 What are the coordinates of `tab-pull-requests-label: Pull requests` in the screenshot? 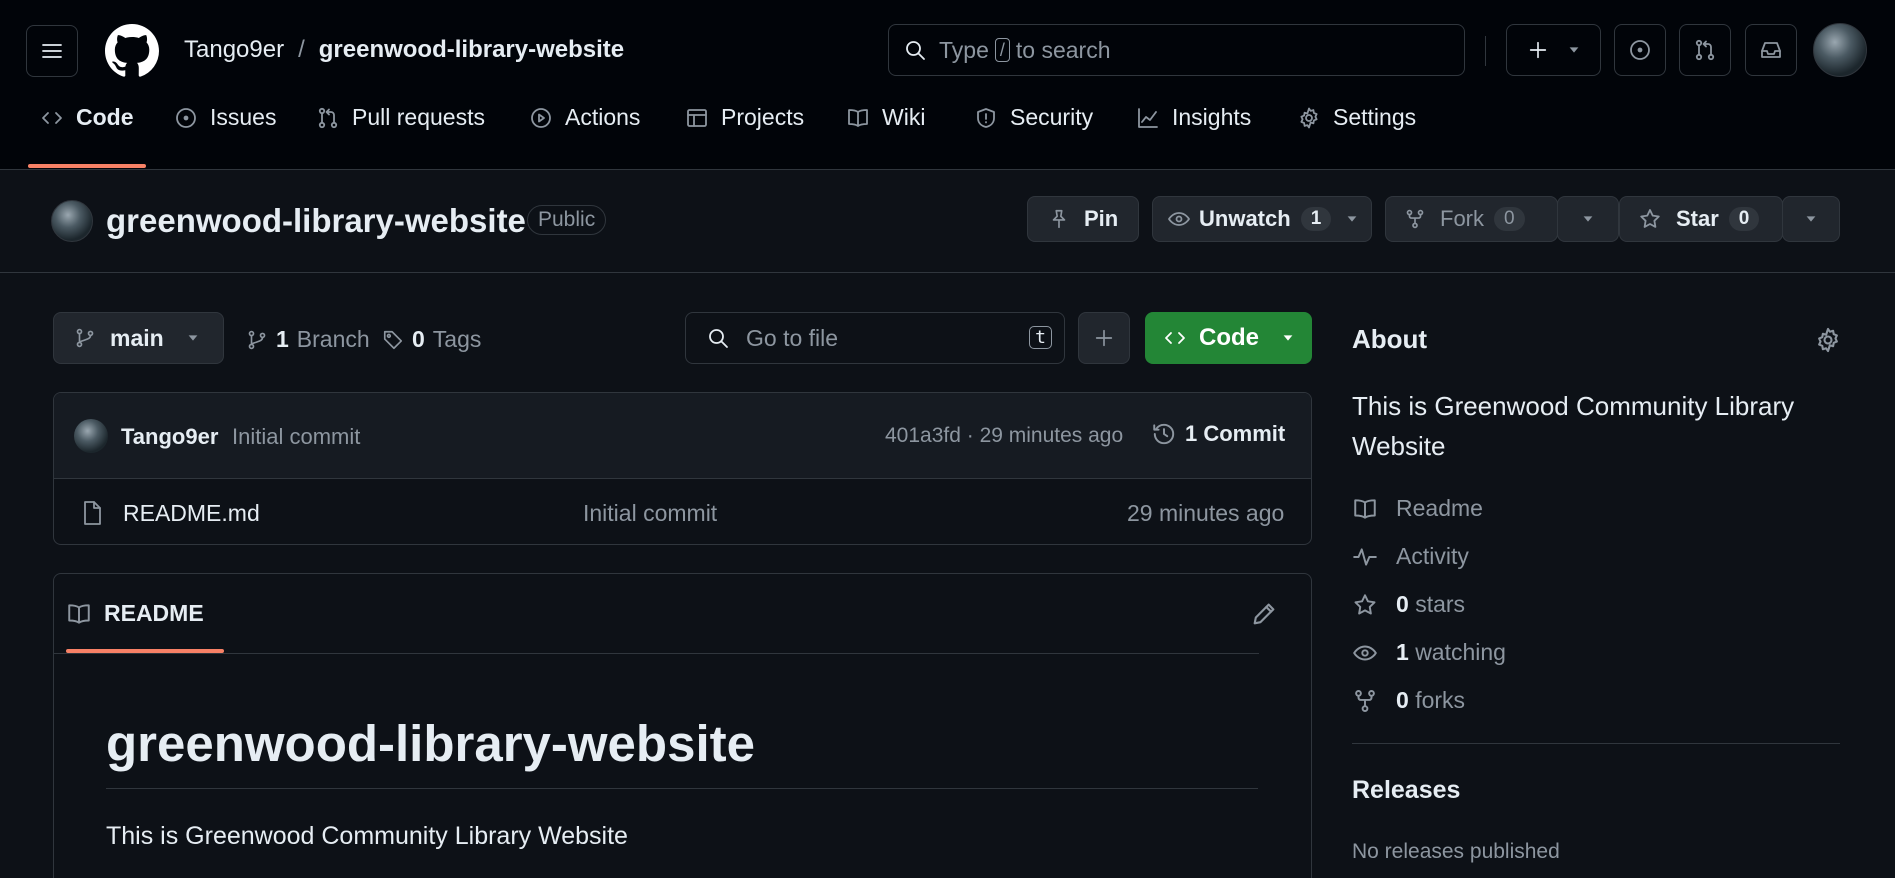 It's located at (418, 117).